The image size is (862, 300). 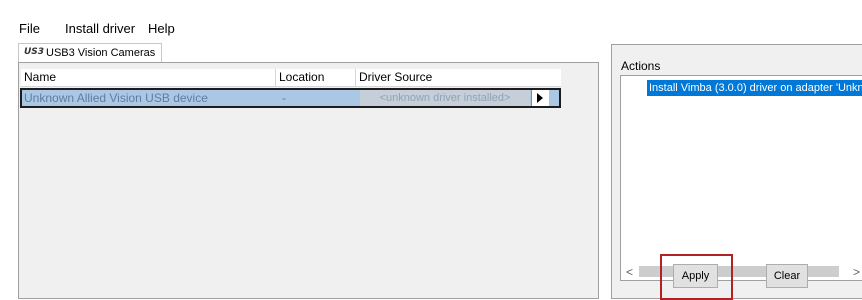 I want to click on tab-usb3-vision-cameras: US3 USB3 Vision Cameras, so click(x=90, y=52).